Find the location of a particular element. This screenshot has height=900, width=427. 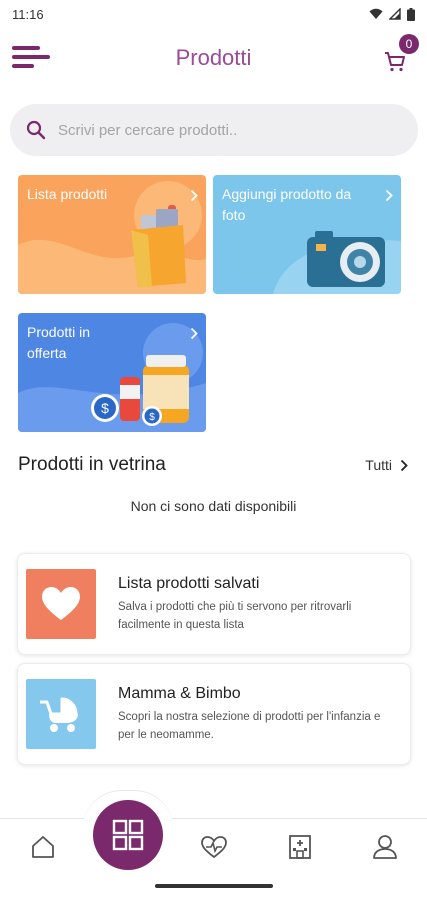

heart-icon is located at coordinates (61, 603).